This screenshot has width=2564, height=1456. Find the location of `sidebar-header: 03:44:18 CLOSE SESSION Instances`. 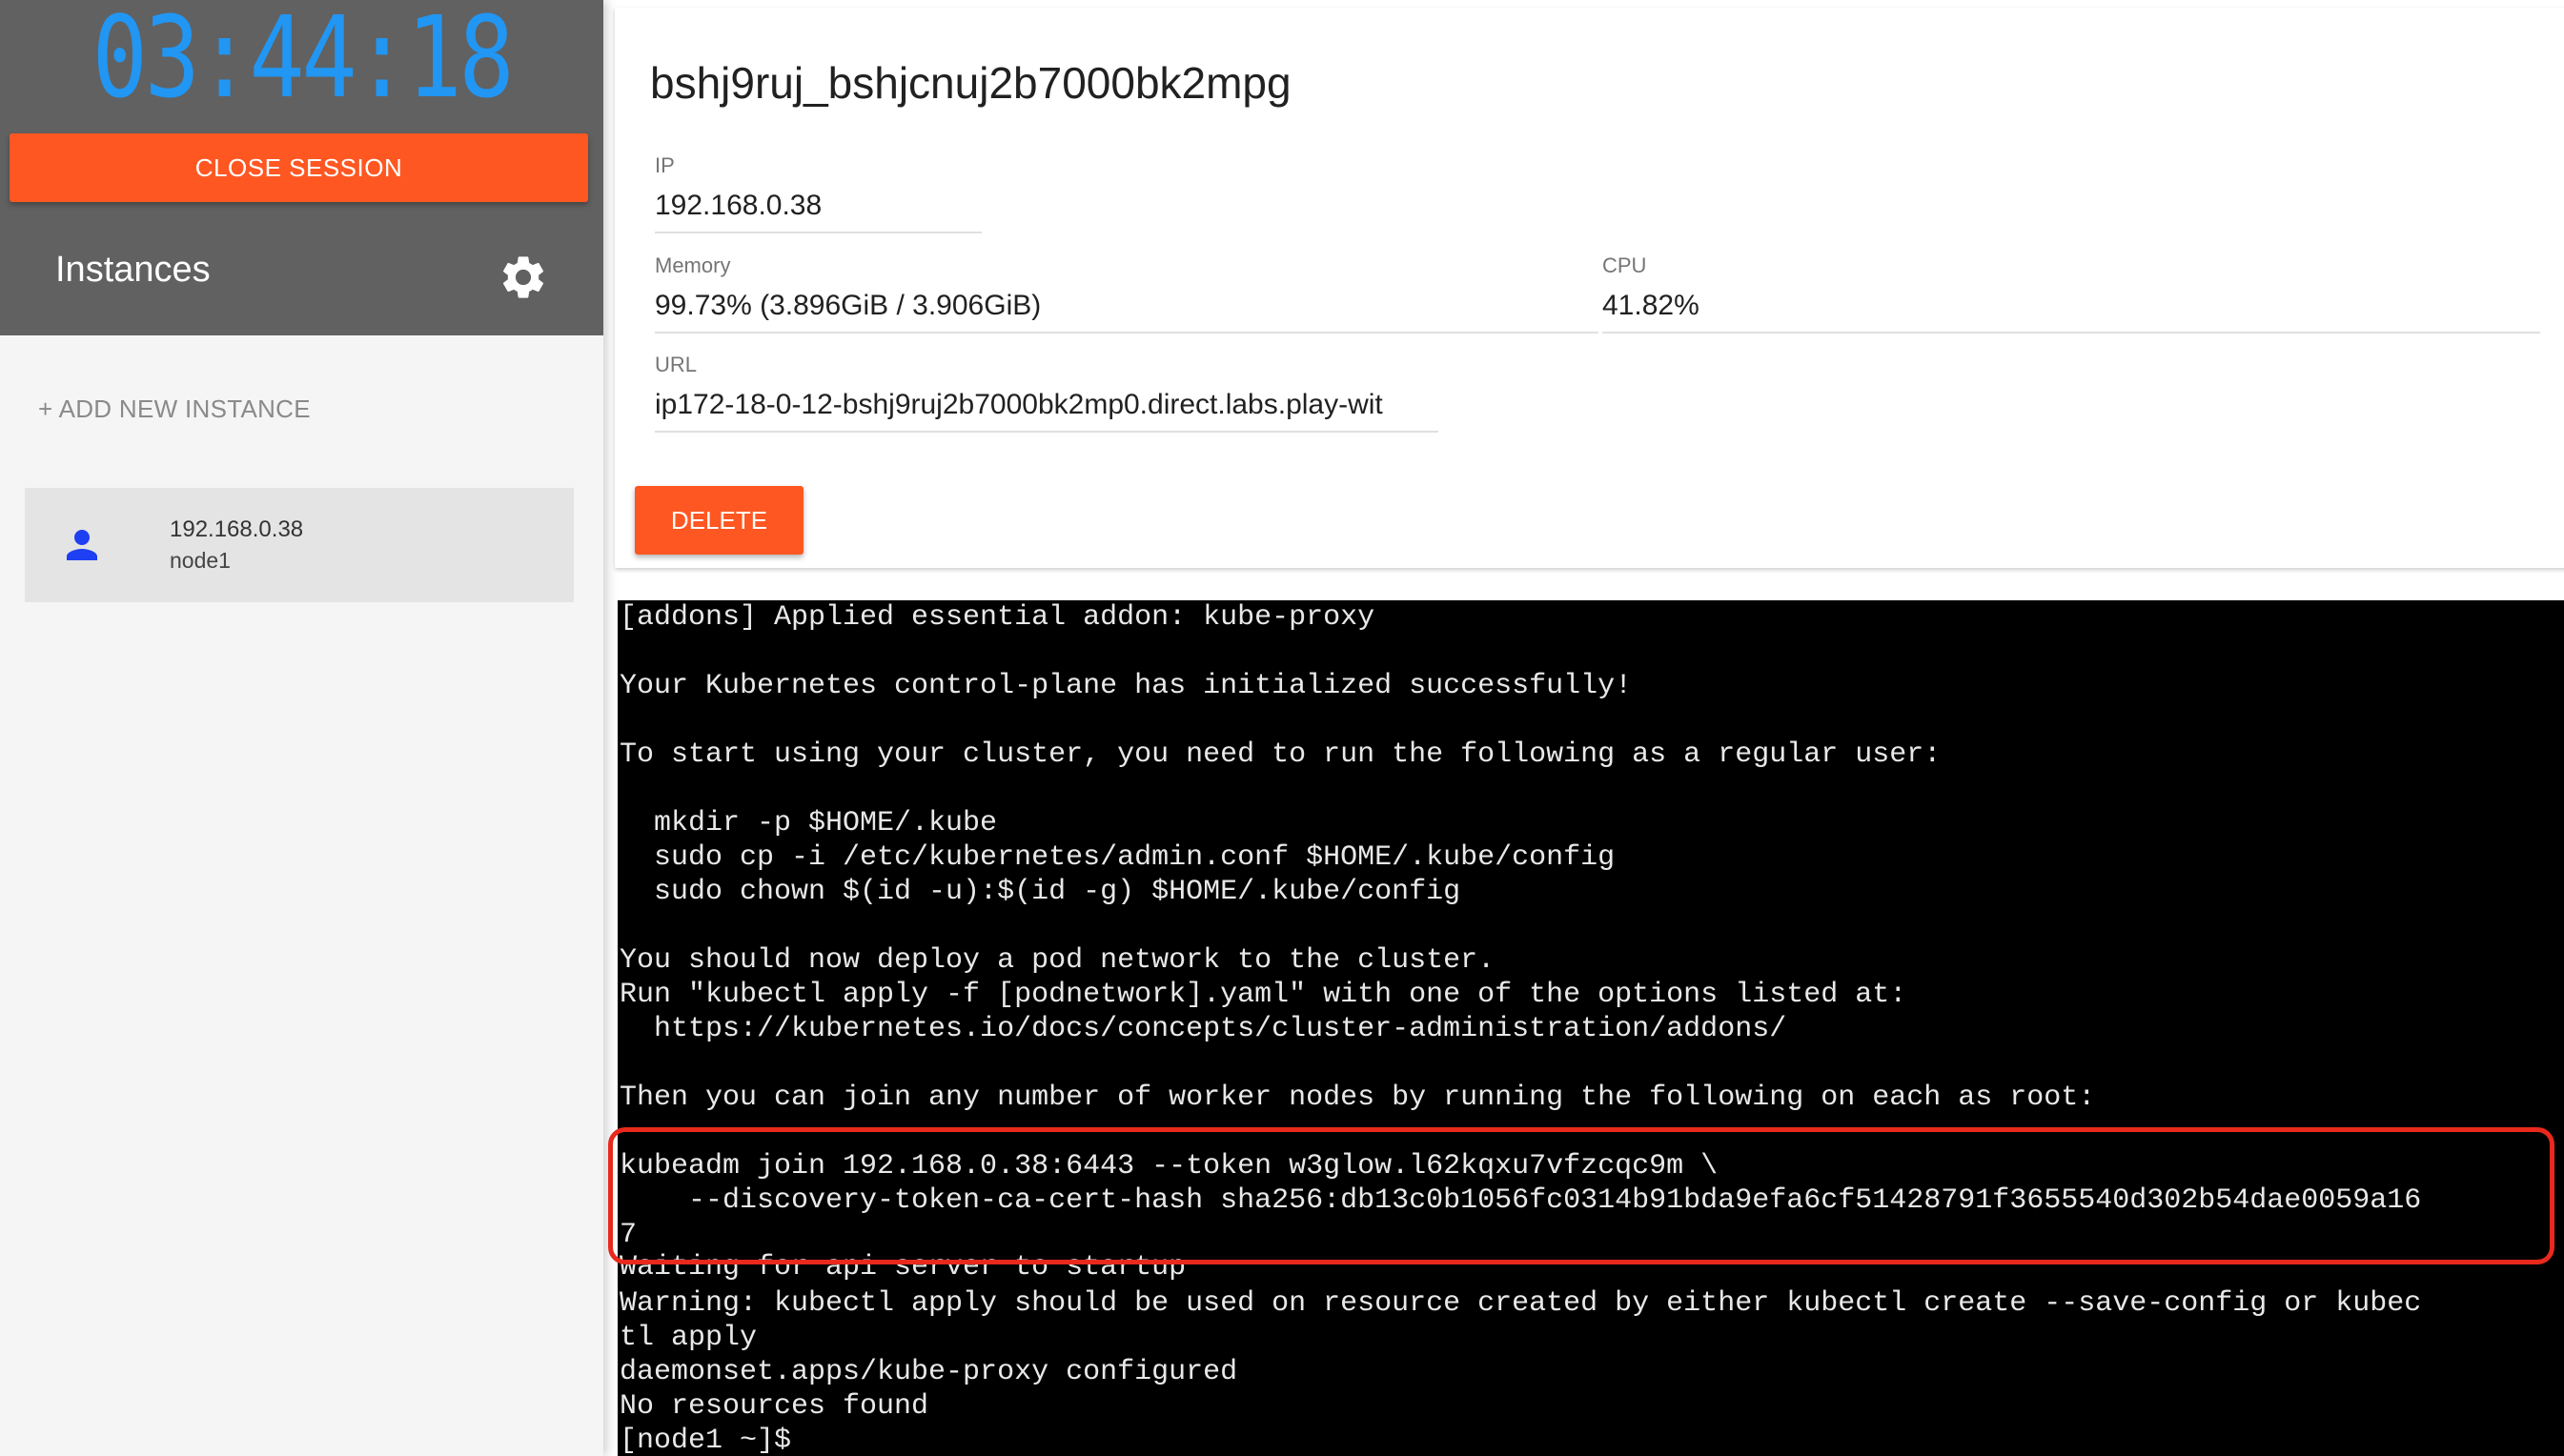

sidebar-header: 03:44:18 CLOSE SESSION Instances is located at coordinates (302, 167).